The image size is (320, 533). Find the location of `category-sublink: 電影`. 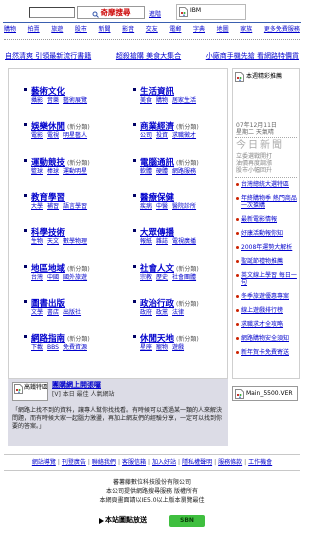

category-sublink: 電影 is located at coordinates (37, 135).